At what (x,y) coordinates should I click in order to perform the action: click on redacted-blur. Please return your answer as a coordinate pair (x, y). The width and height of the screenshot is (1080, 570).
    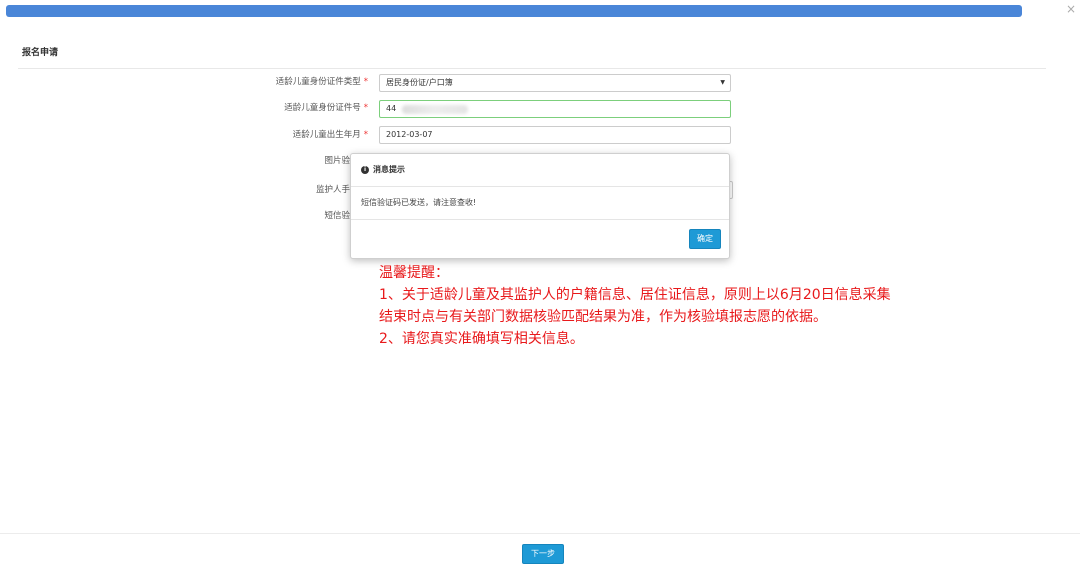
    Looking at the image, I should click on (435, 109).